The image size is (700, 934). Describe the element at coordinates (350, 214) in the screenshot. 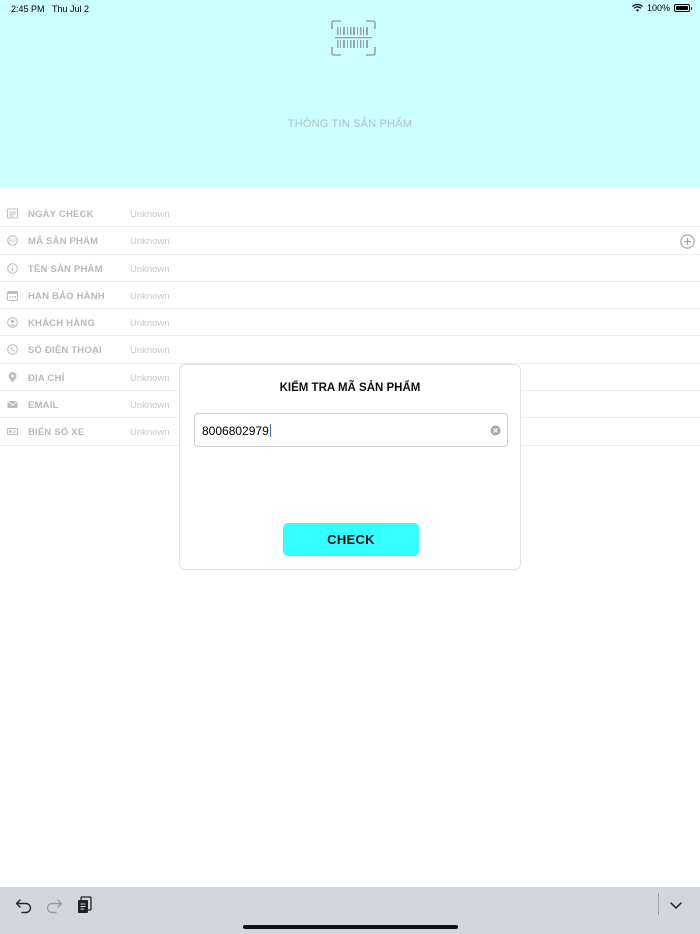

I see `info-row-ngay-check: NGÀY CHECK Unknown` at that location.